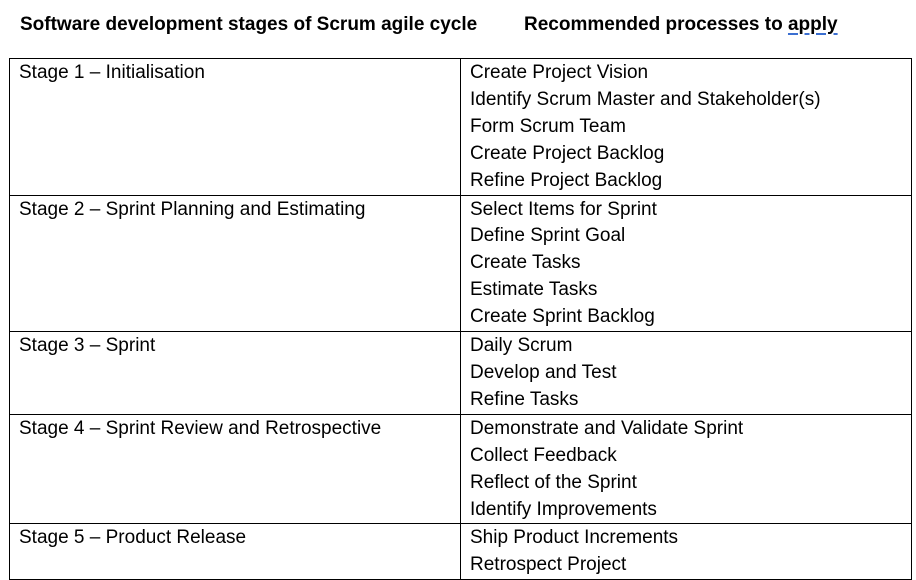 This screenshot has width=916, height=580. Describe the element at coordinates (645, 99) in the screenshot. I see `process-item: Identify Scrum Master and Stakeholder(s)` at that location.